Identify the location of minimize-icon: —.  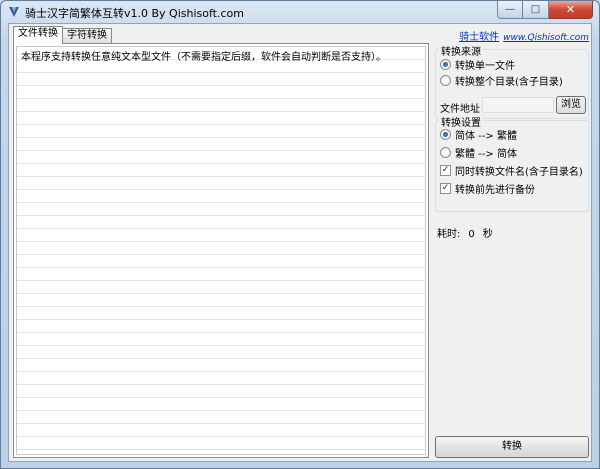
(510, 9).